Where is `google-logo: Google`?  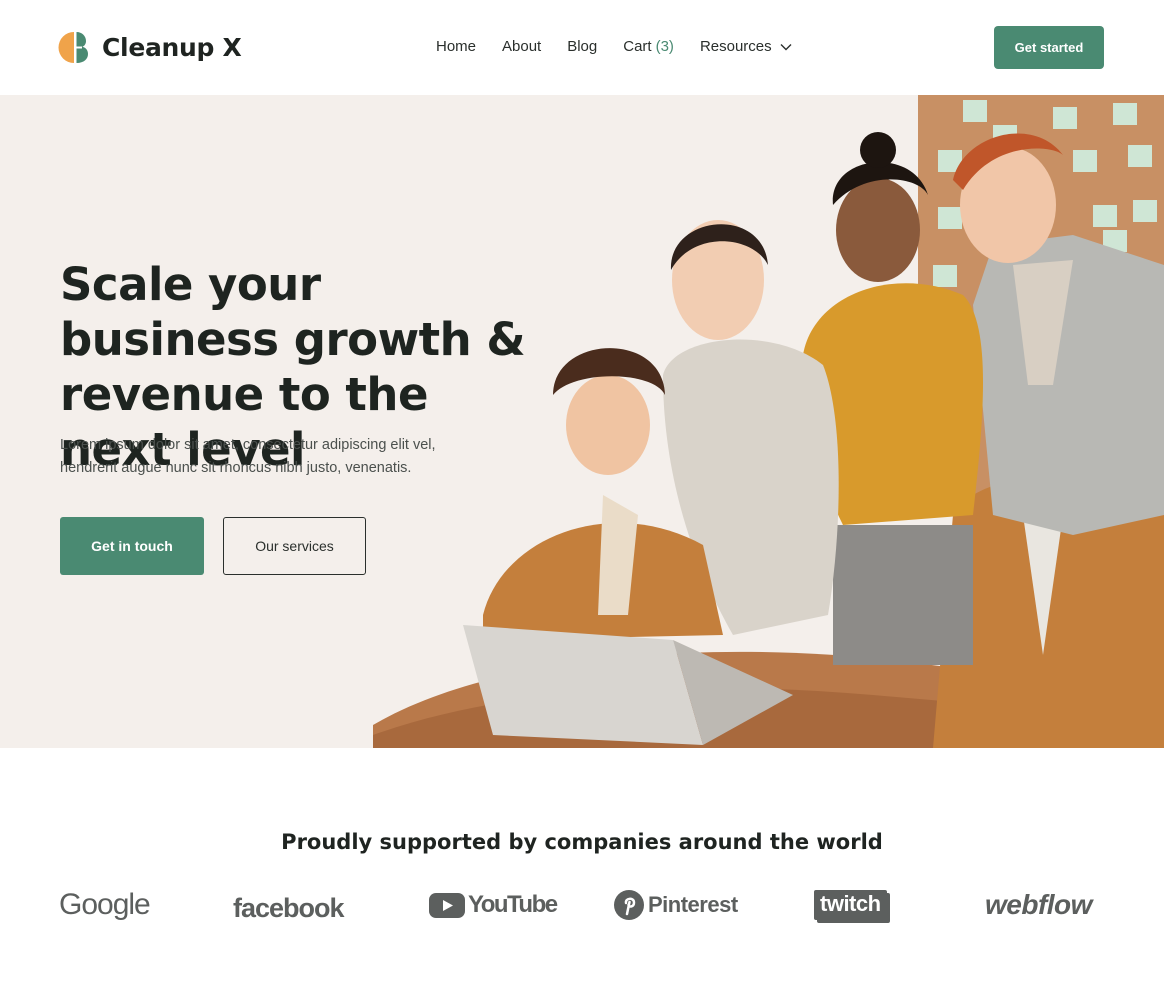 google-logo: Google is located at coordinates (105, 905).